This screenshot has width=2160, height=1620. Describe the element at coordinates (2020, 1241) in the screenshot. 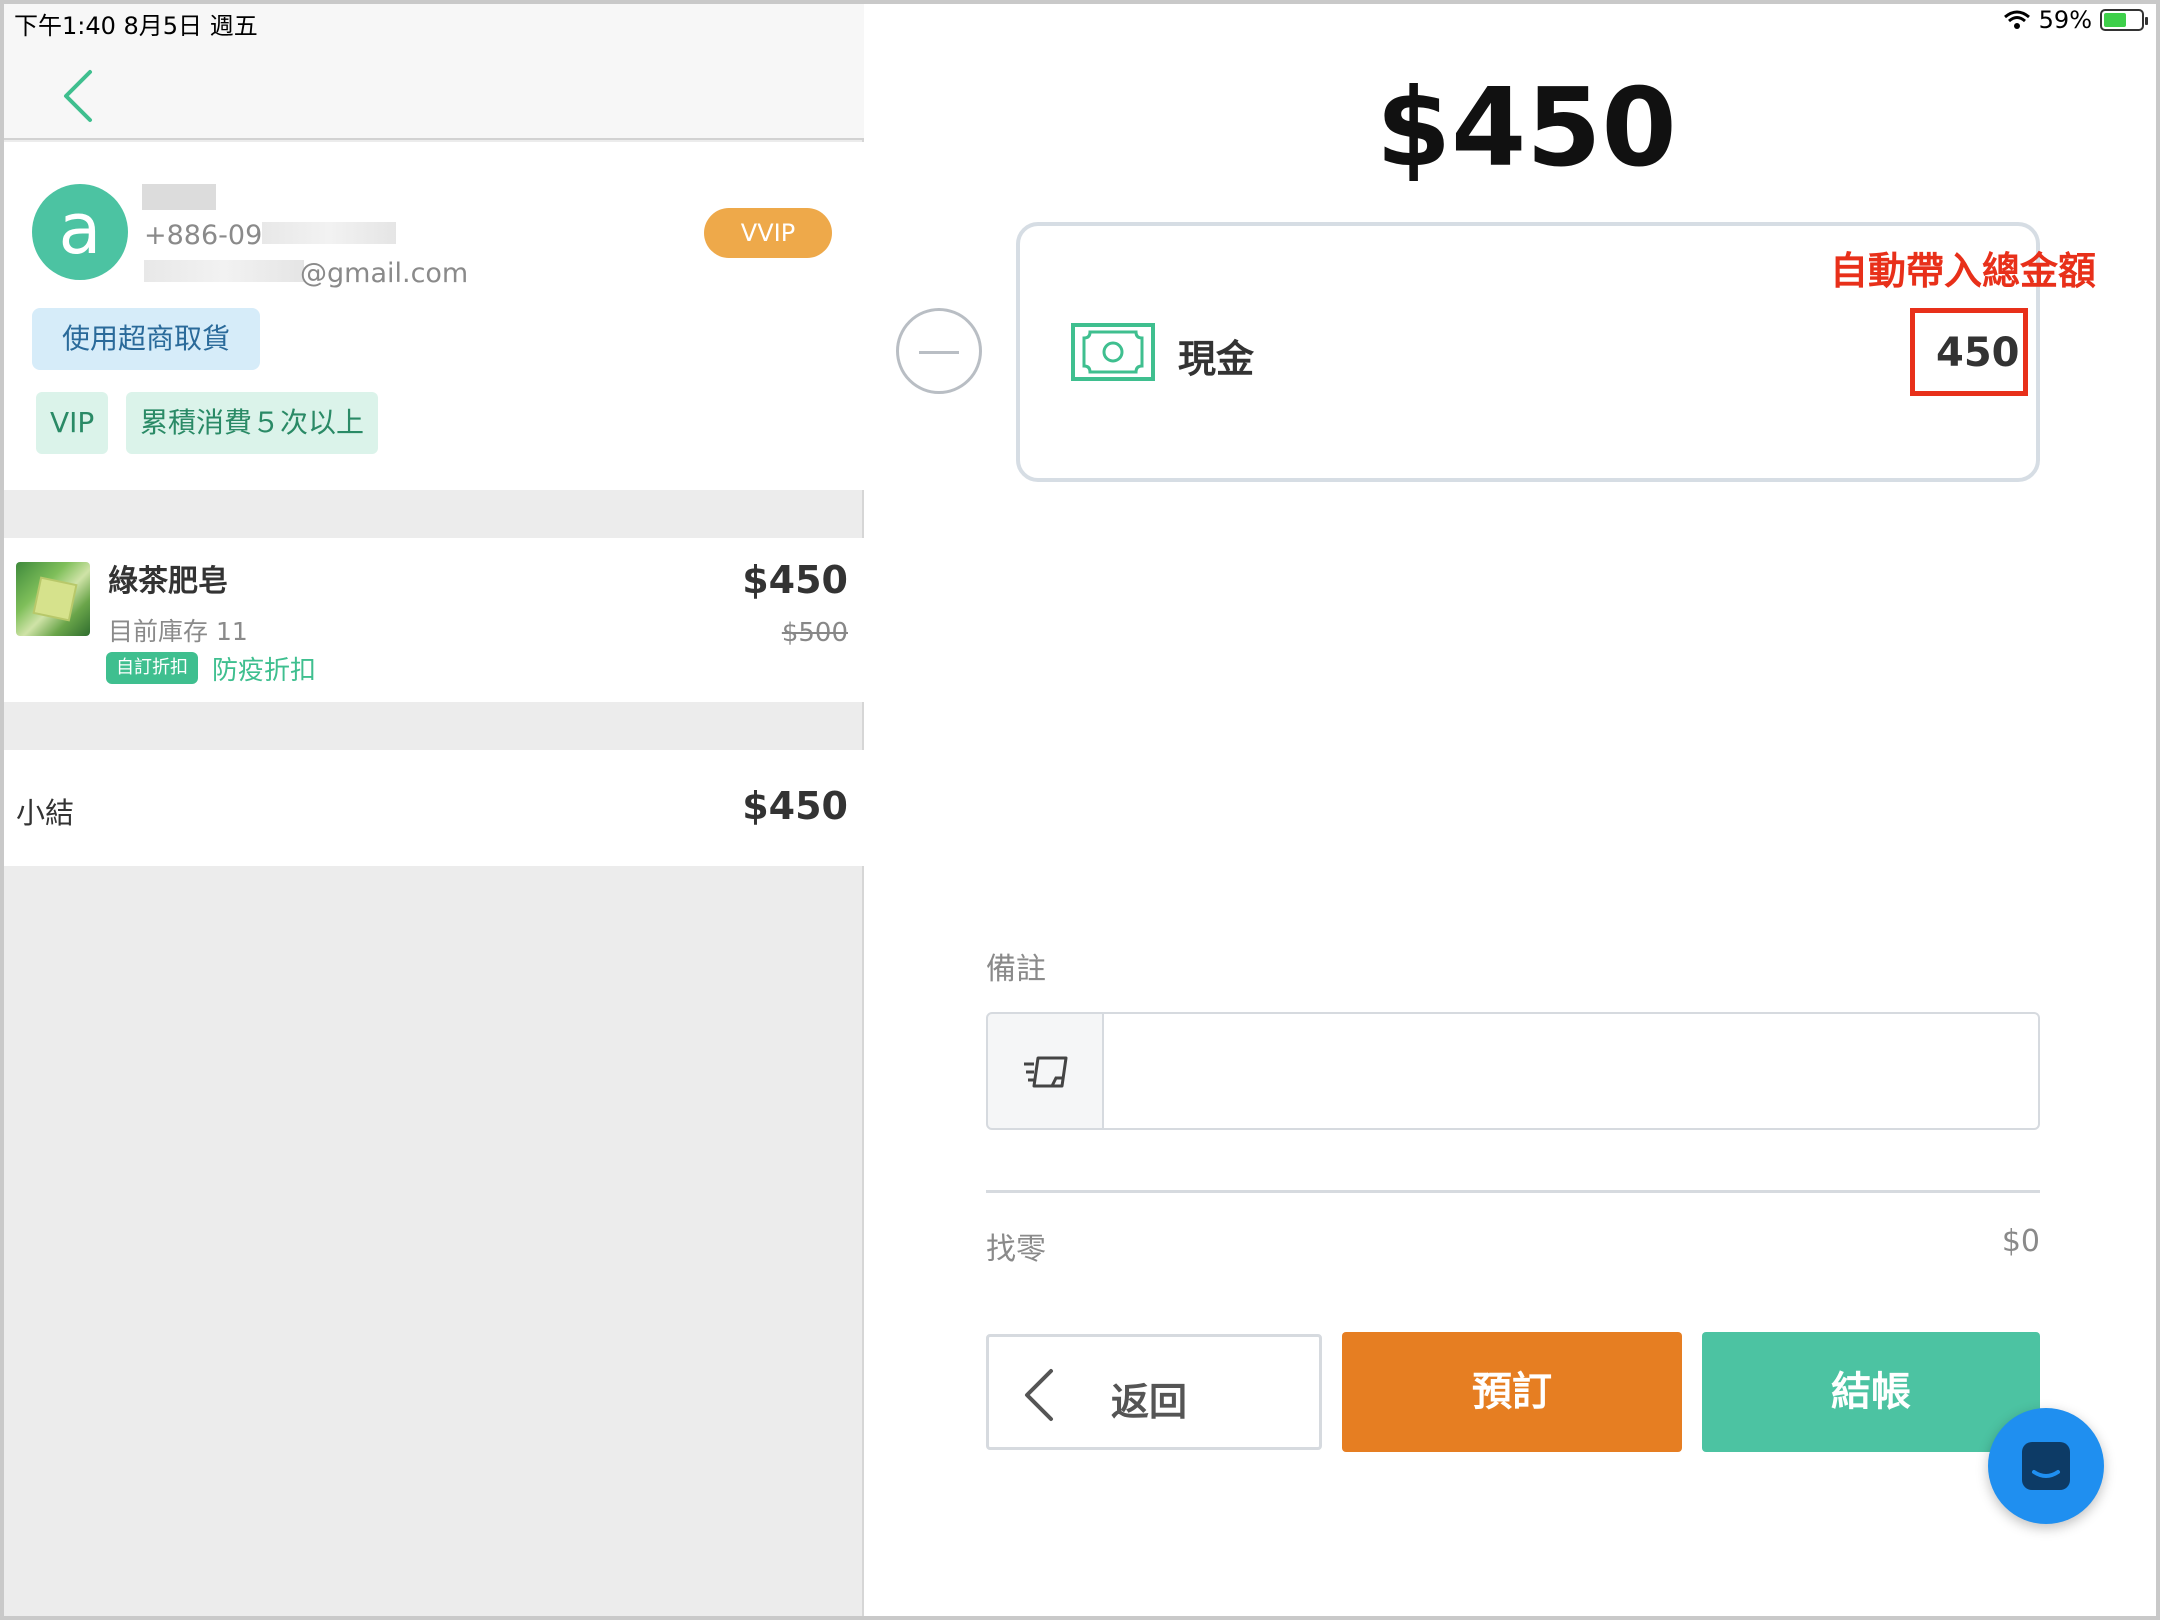

I see `change-value: $0` at that location.